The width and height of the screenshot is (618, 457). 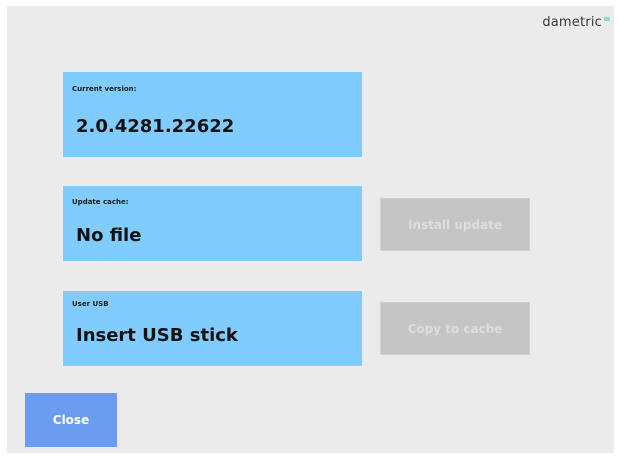 I want to click on current-version-value: 2.0.4281.22622, so click(x=155, y=126).